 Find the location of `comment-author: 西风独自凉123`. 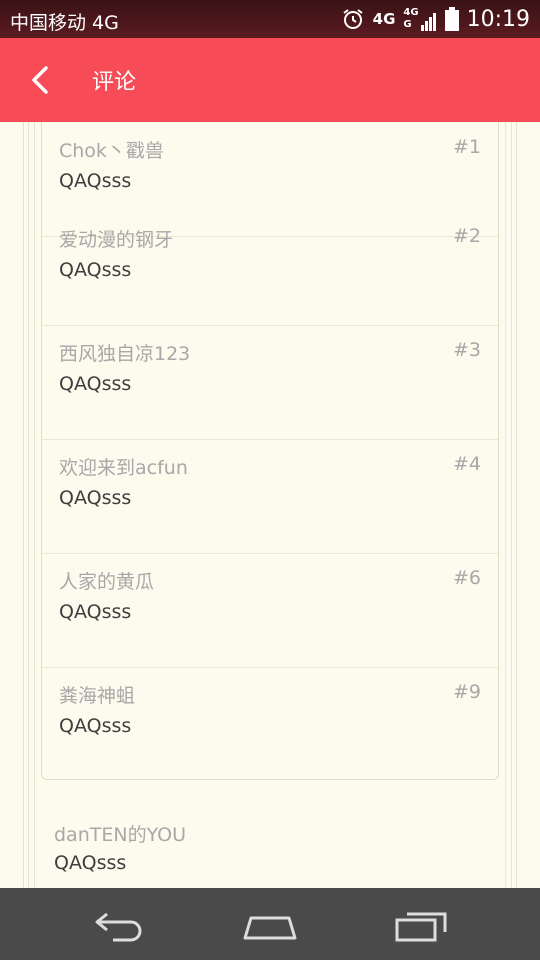

comment-author: 西风独自凉123 is located at coordinates (124, 352).